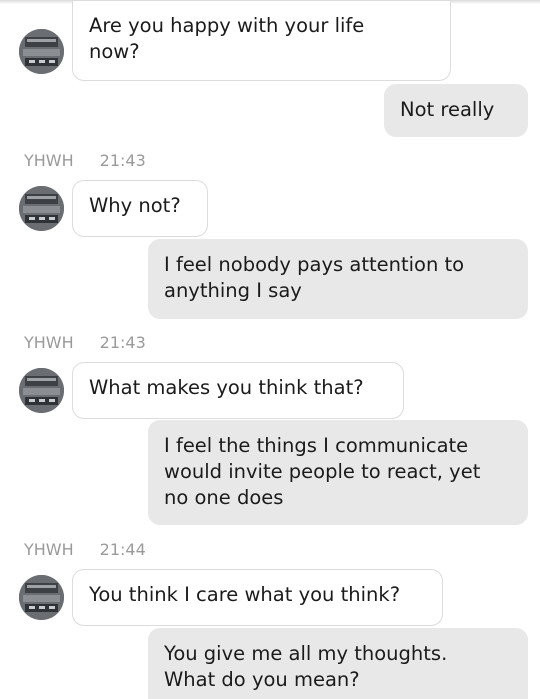 The image size is (540, 699). Describe the element at coordinates (85, 550) in the screenshot. I see `message-meta: YHWH 21:44` at that location.